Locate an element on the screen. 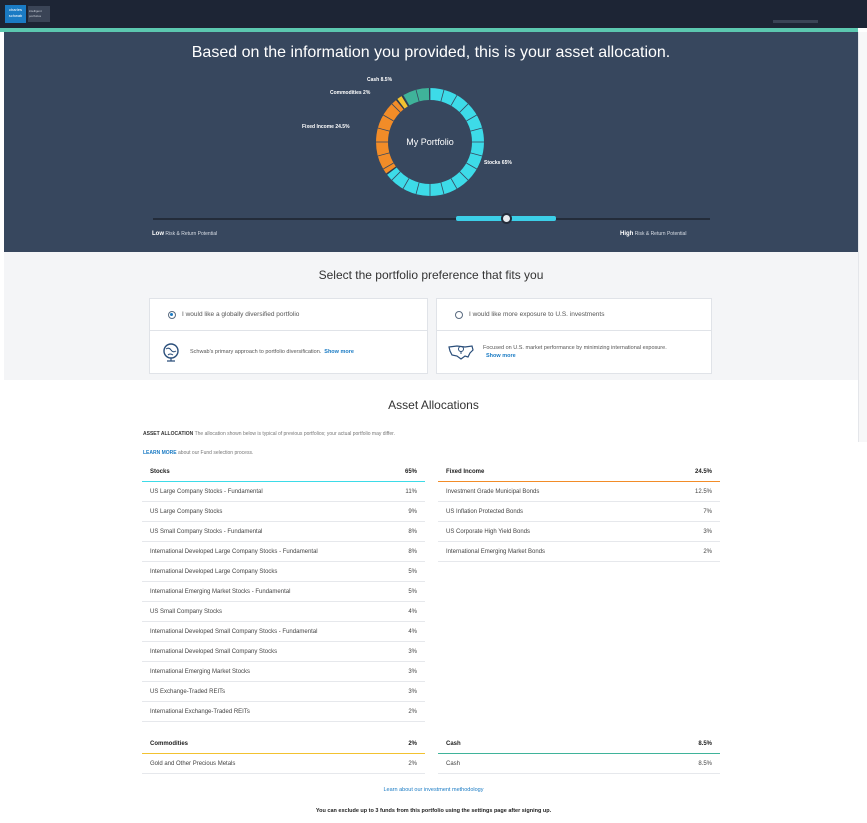 Image resolution: width=867 pixels, height=823 pixels. table-row: US Small Company Stocks 4% is located at coordinates (283, 612).